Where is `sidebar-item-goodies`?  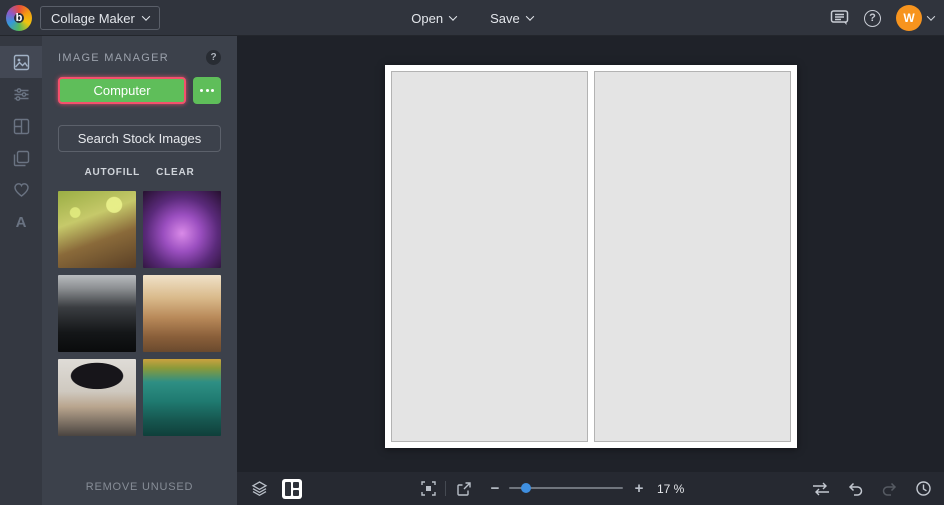
sidebar-item-goodies is located at coordinates (21, 190).